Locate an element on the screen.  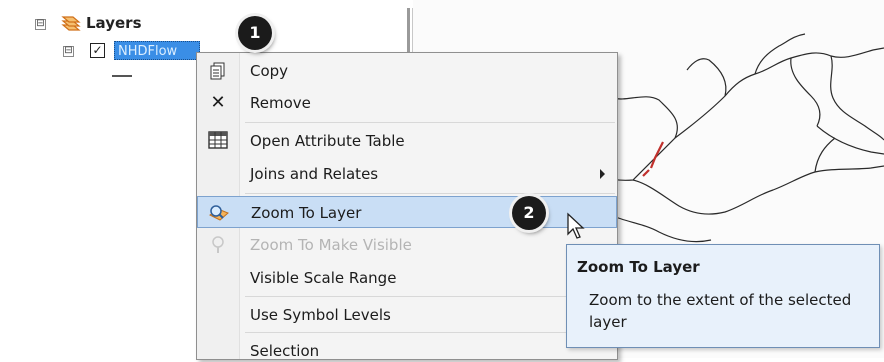
tooltip-title: Zoom To Layer is located at coordinates (638, 267).